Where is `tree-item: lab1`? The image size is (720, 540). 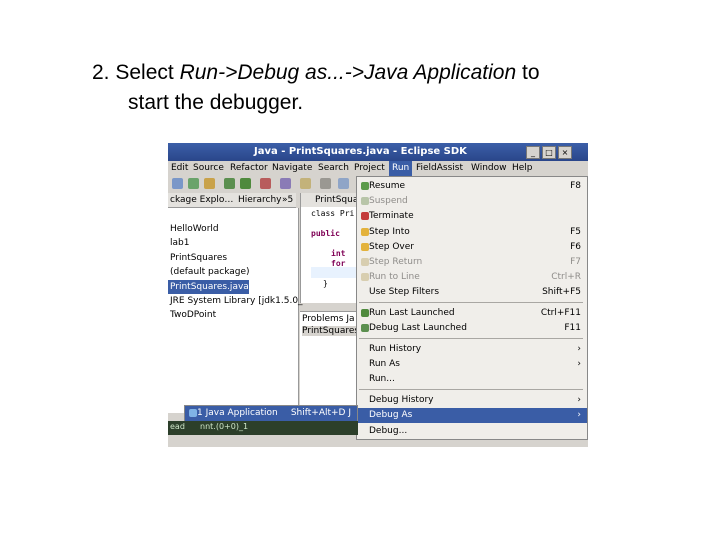
tree-item: lab1 is located at coordinates (178, 243).